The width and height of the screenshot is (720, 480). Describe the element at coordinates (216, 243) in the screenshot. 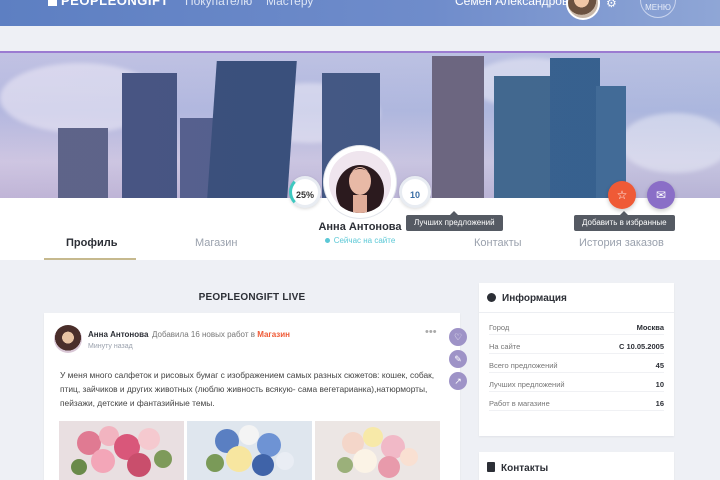

I see `tab-shop: Магазин` at that location.